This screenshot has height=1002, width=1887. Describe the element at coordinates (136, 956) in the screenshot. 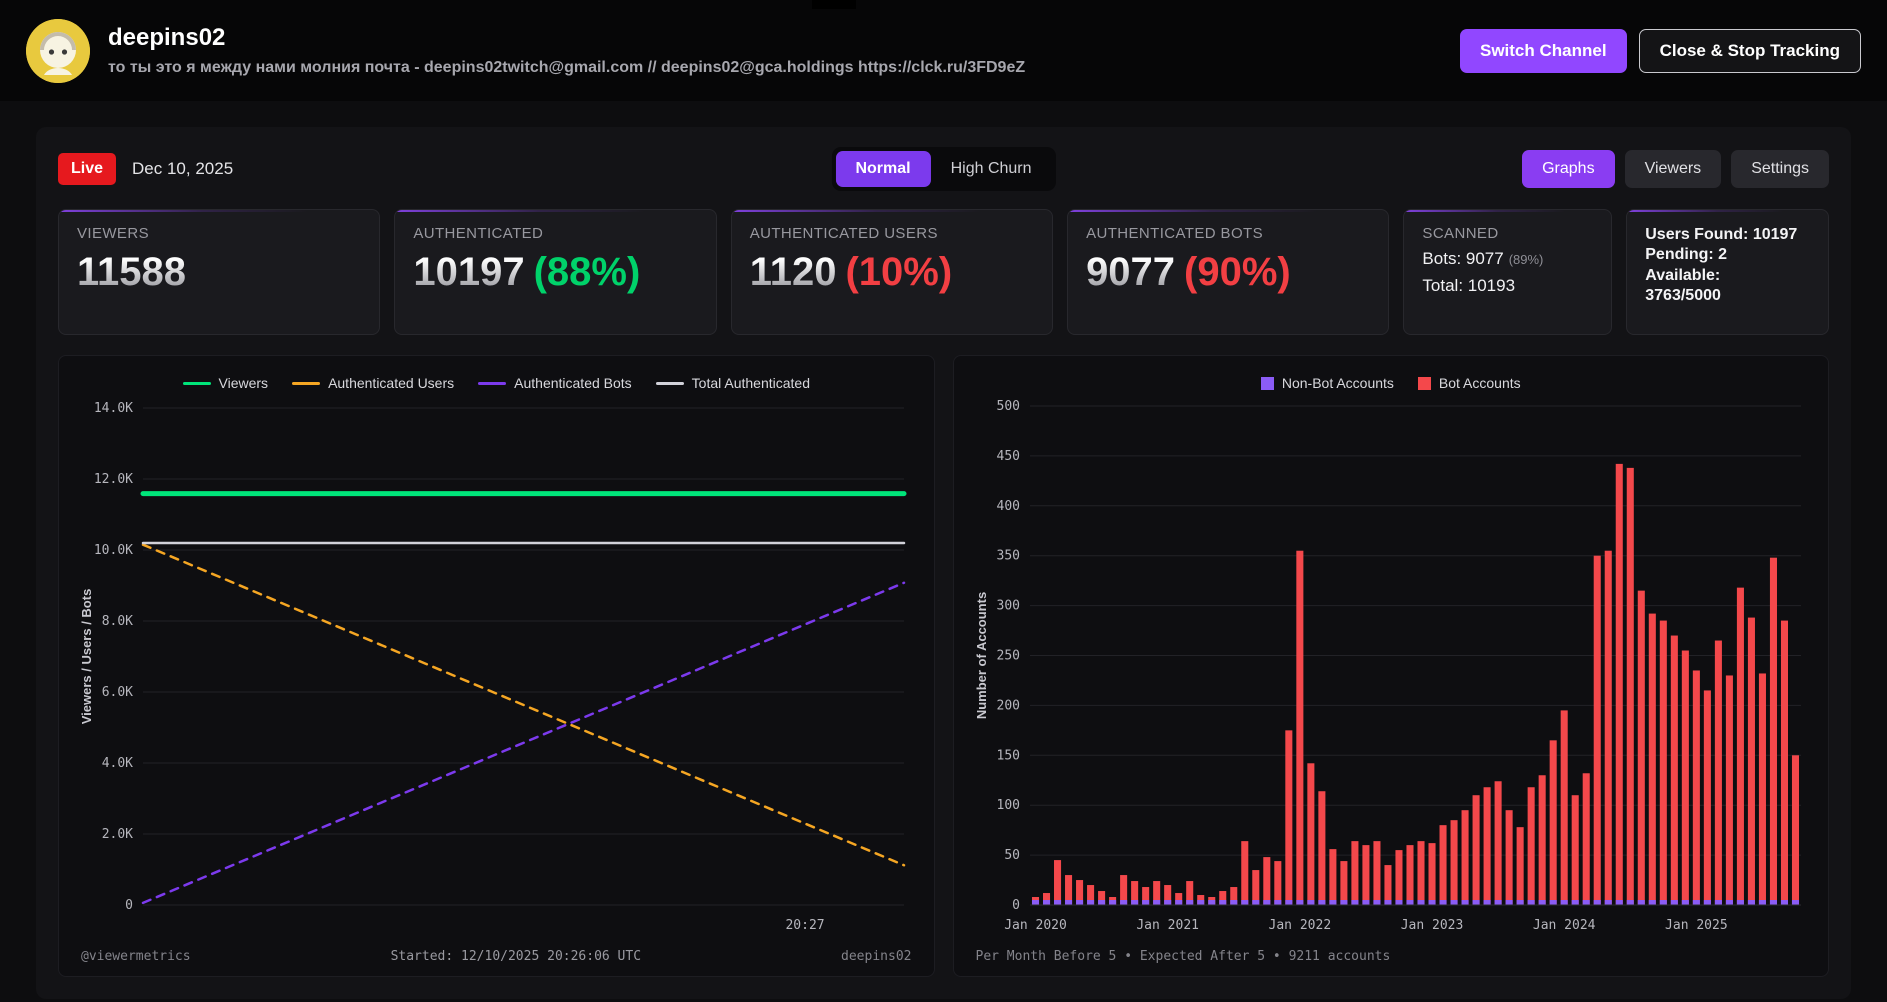

I see `watermark-text: @viewermetrics` at that location.